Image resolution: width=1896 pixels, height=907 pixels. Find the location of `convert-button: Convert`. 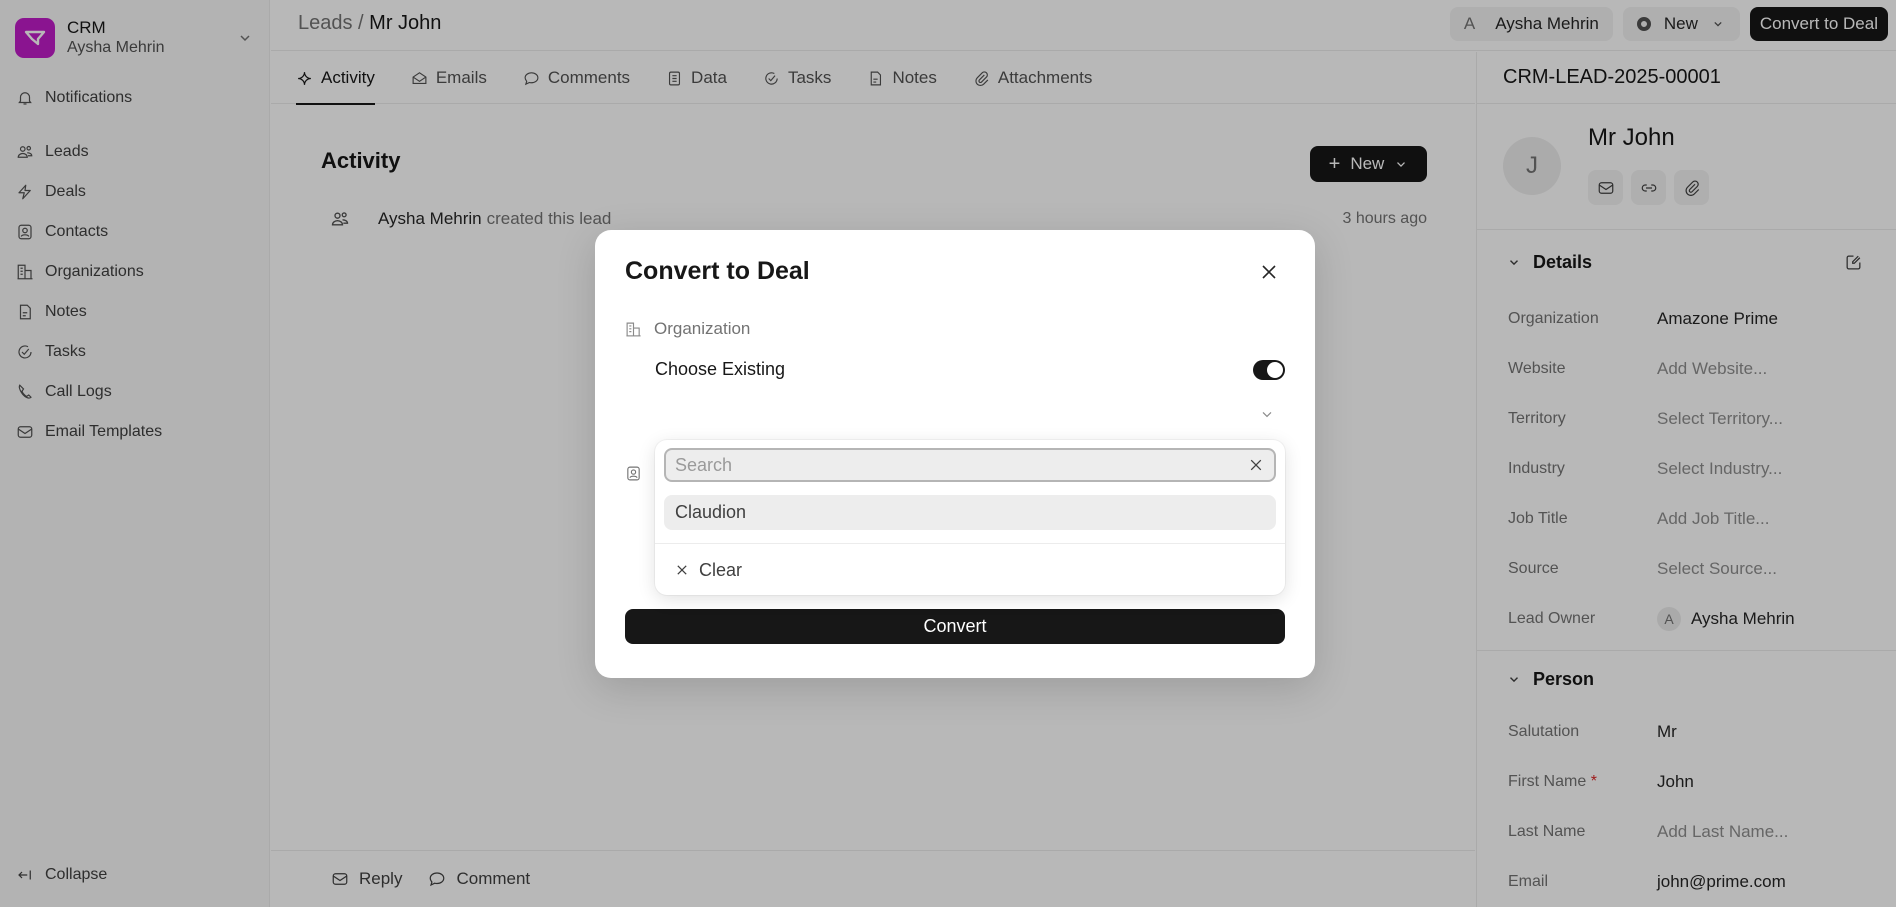

convert-button: Convert is located at coordinates (955, 626).